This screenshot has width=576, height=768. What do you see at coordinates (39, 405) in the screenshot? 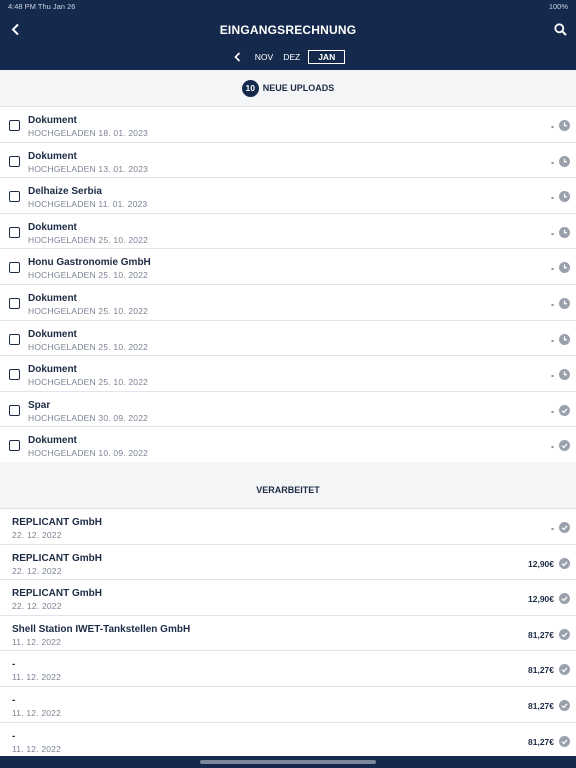
I see `item-name: Spar` at bounding box center [39, 405].